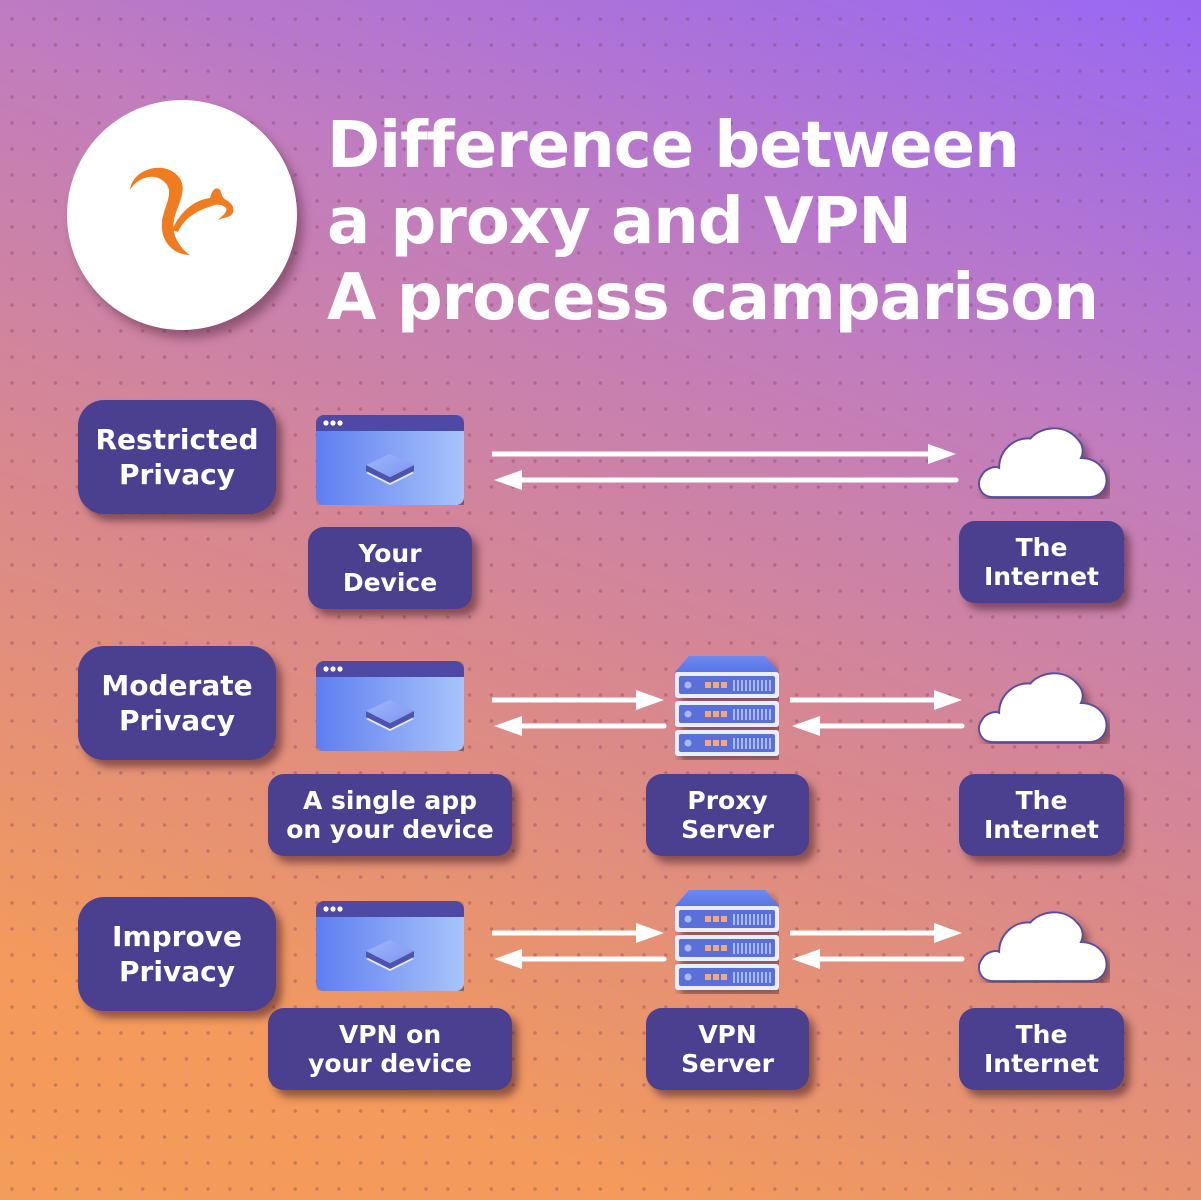 This screenshot has width=1201, height=1200. I want to click on node-label-text: on your device, so click(390, 829).